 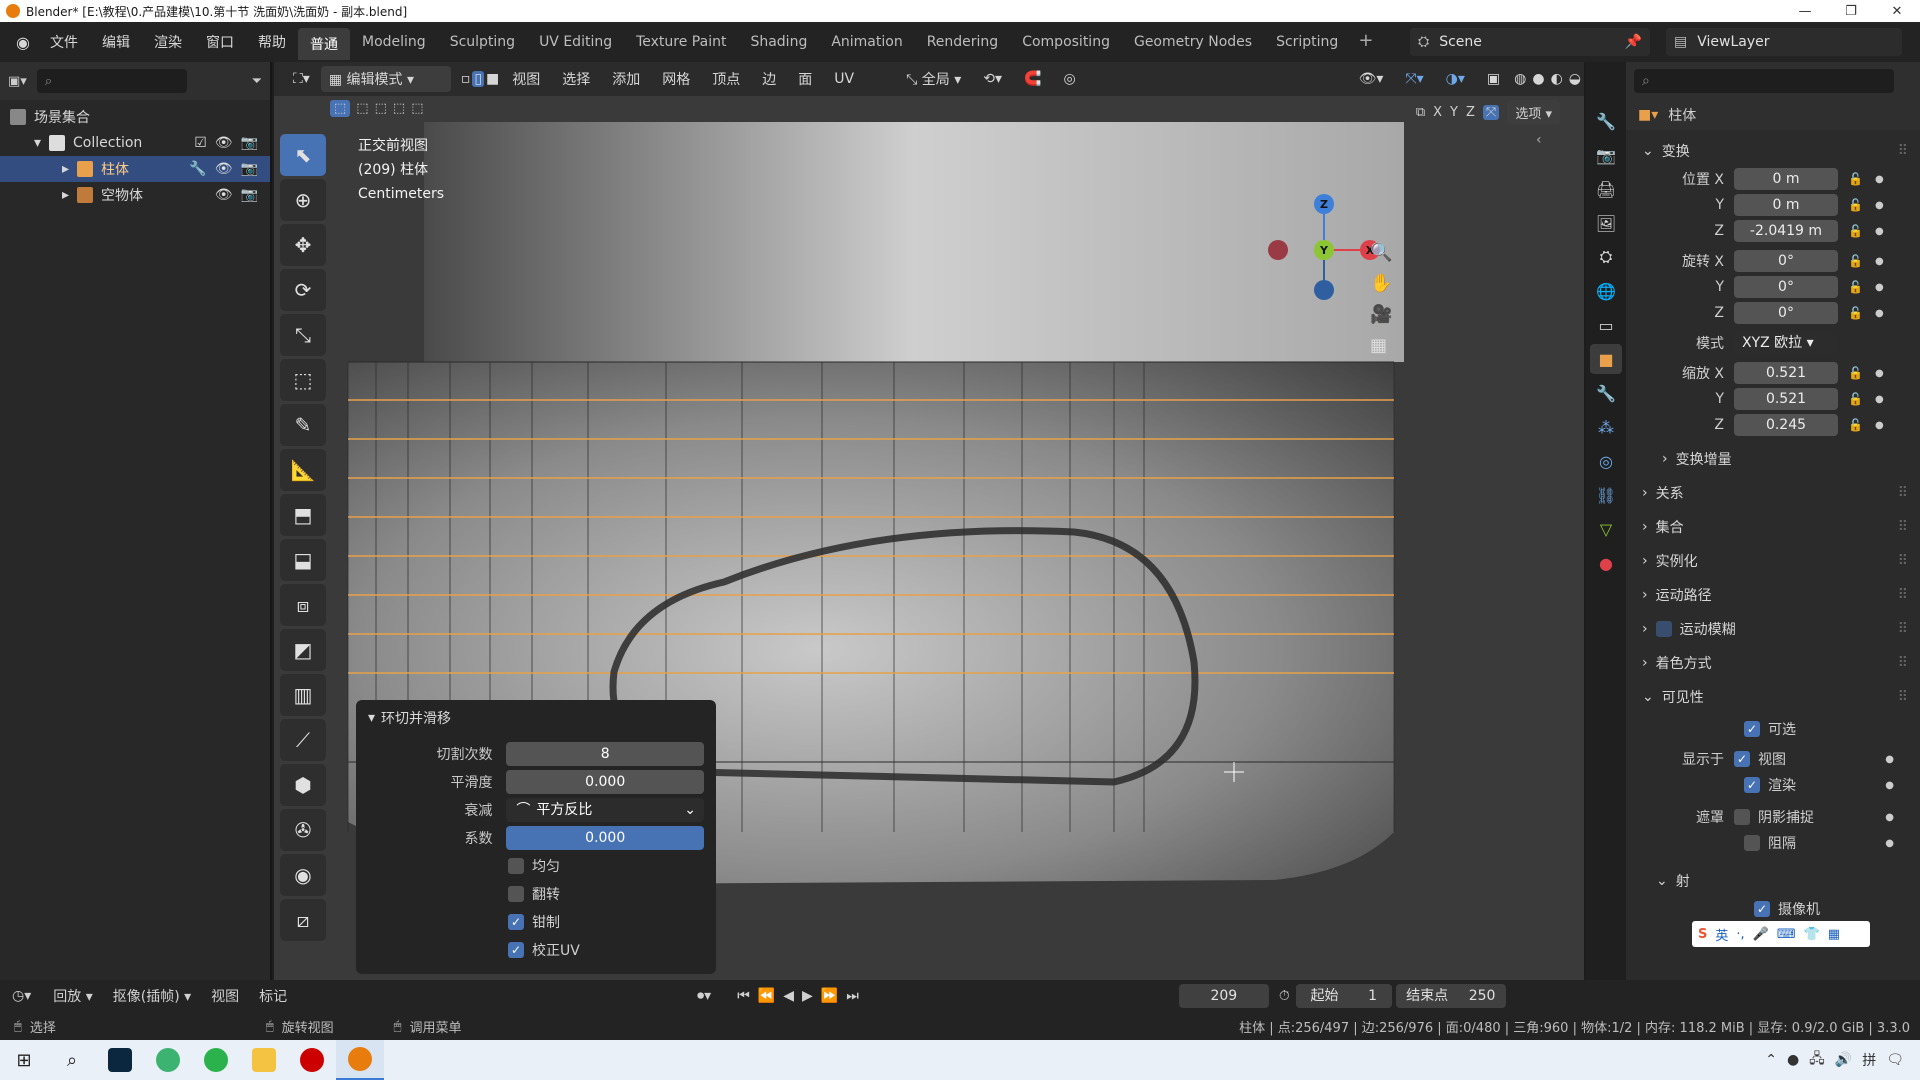 What do you see at coordinates (72, 1060) in the screenshot?
I see `taskbar-search-icon: ⌕` at bounding box center [72, 1060].